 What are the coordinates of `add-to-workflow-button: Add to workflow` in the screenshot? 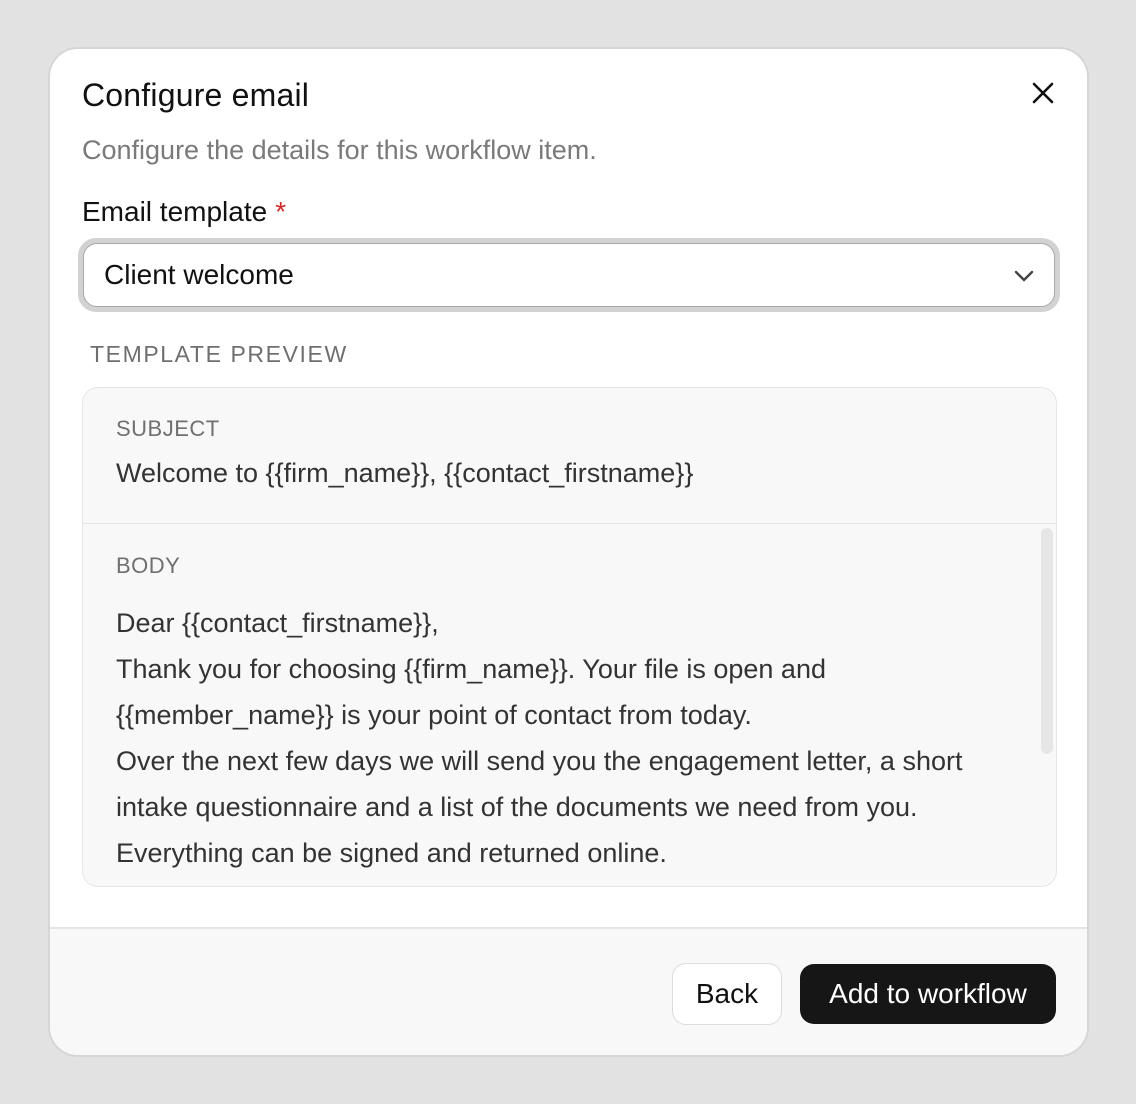 It's located at (928, 994).